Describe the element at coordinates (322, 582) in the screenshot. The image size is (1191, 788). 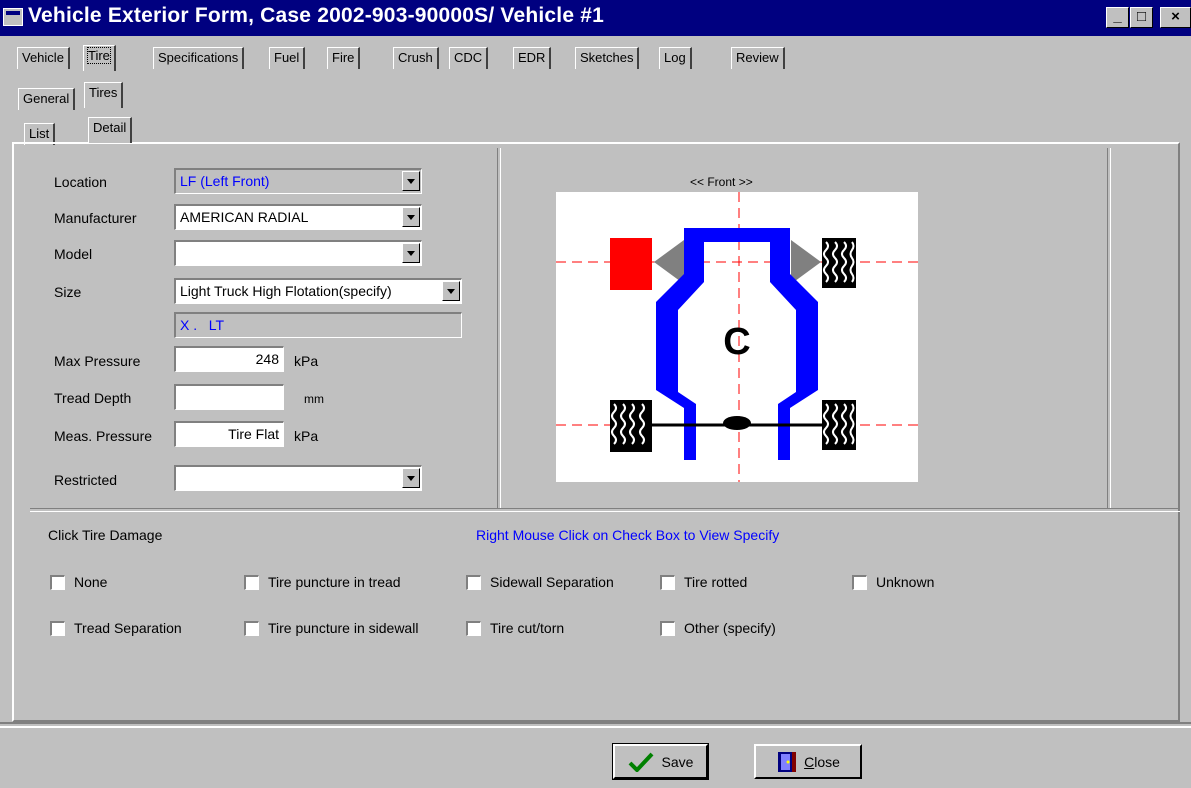
I see `checkbox-puncture-tread: Tire puncture in tread` at that location.